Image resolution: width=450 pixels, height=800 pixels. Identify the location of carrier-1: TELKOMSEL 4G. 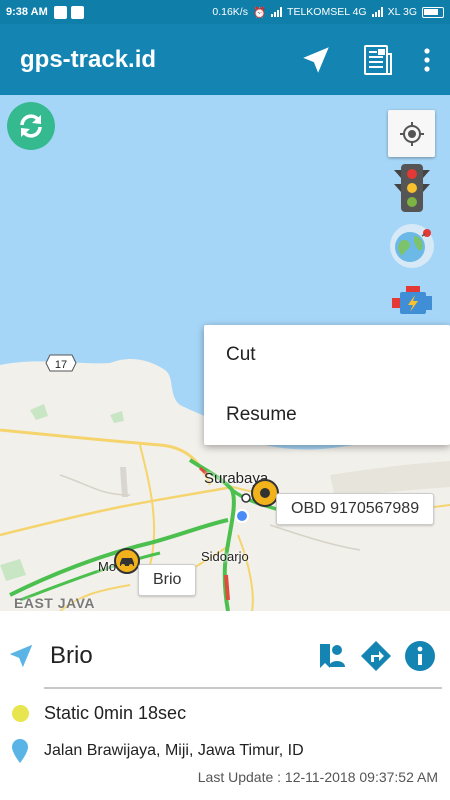
(327, 12).